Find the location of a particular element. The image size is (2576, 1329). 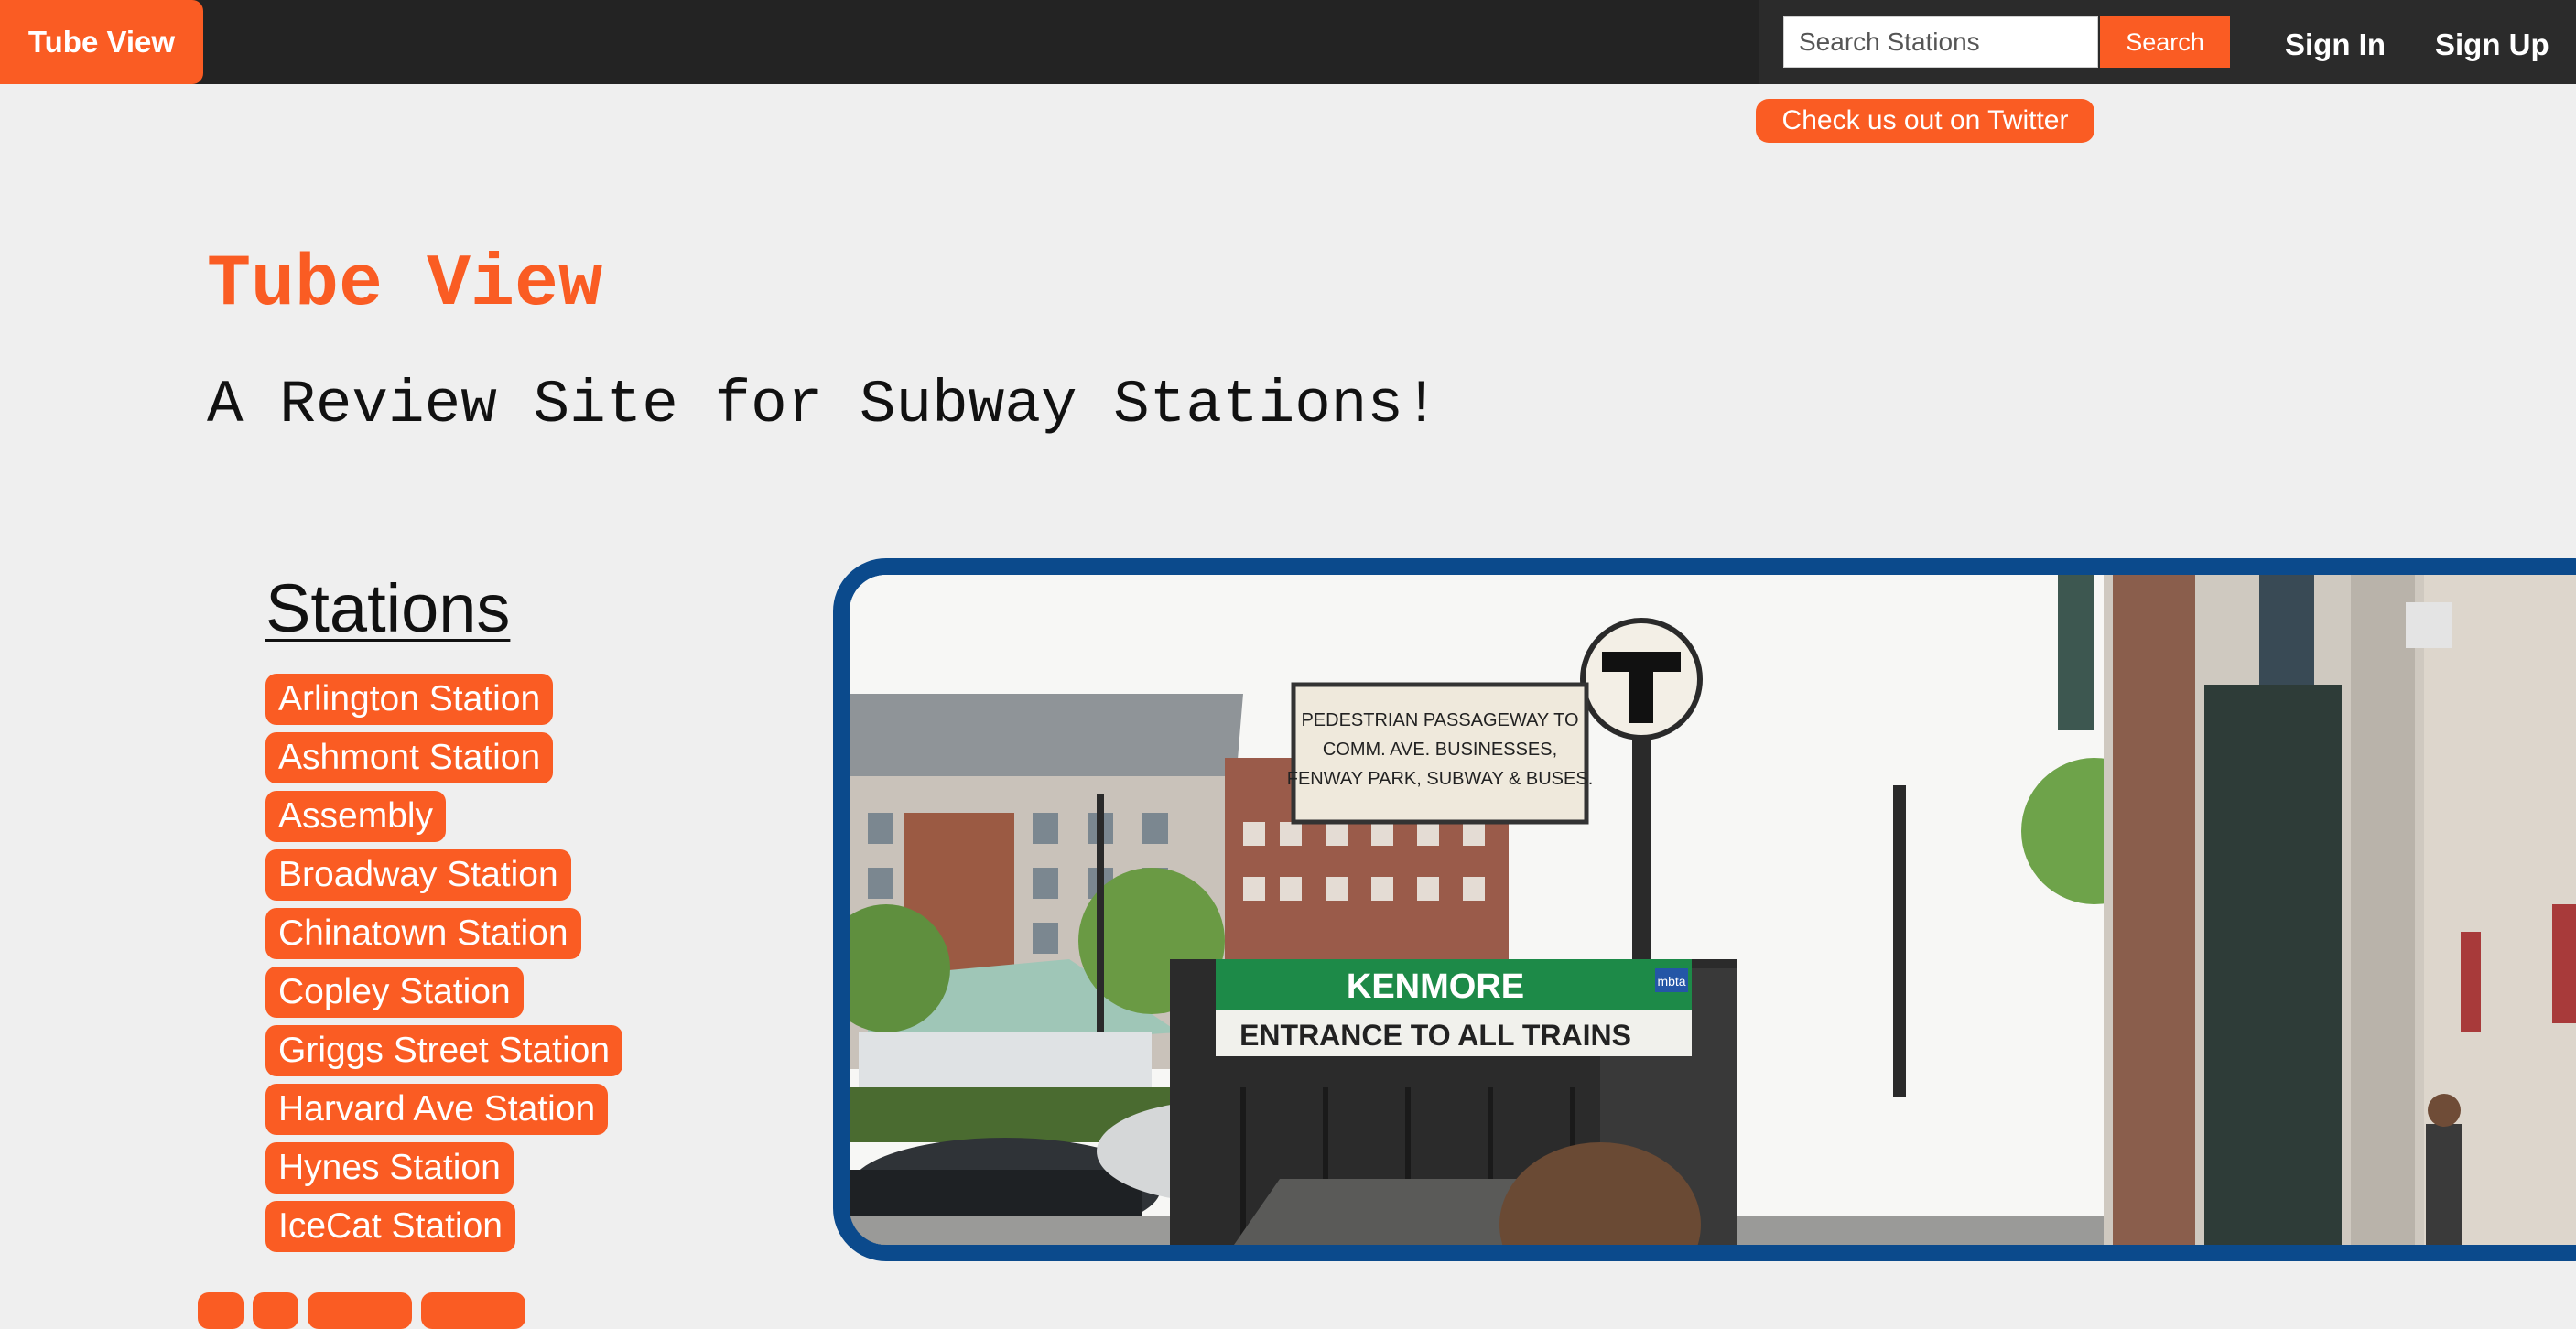

sign-in-link: Sign In is located at coordinates (2336, 42).